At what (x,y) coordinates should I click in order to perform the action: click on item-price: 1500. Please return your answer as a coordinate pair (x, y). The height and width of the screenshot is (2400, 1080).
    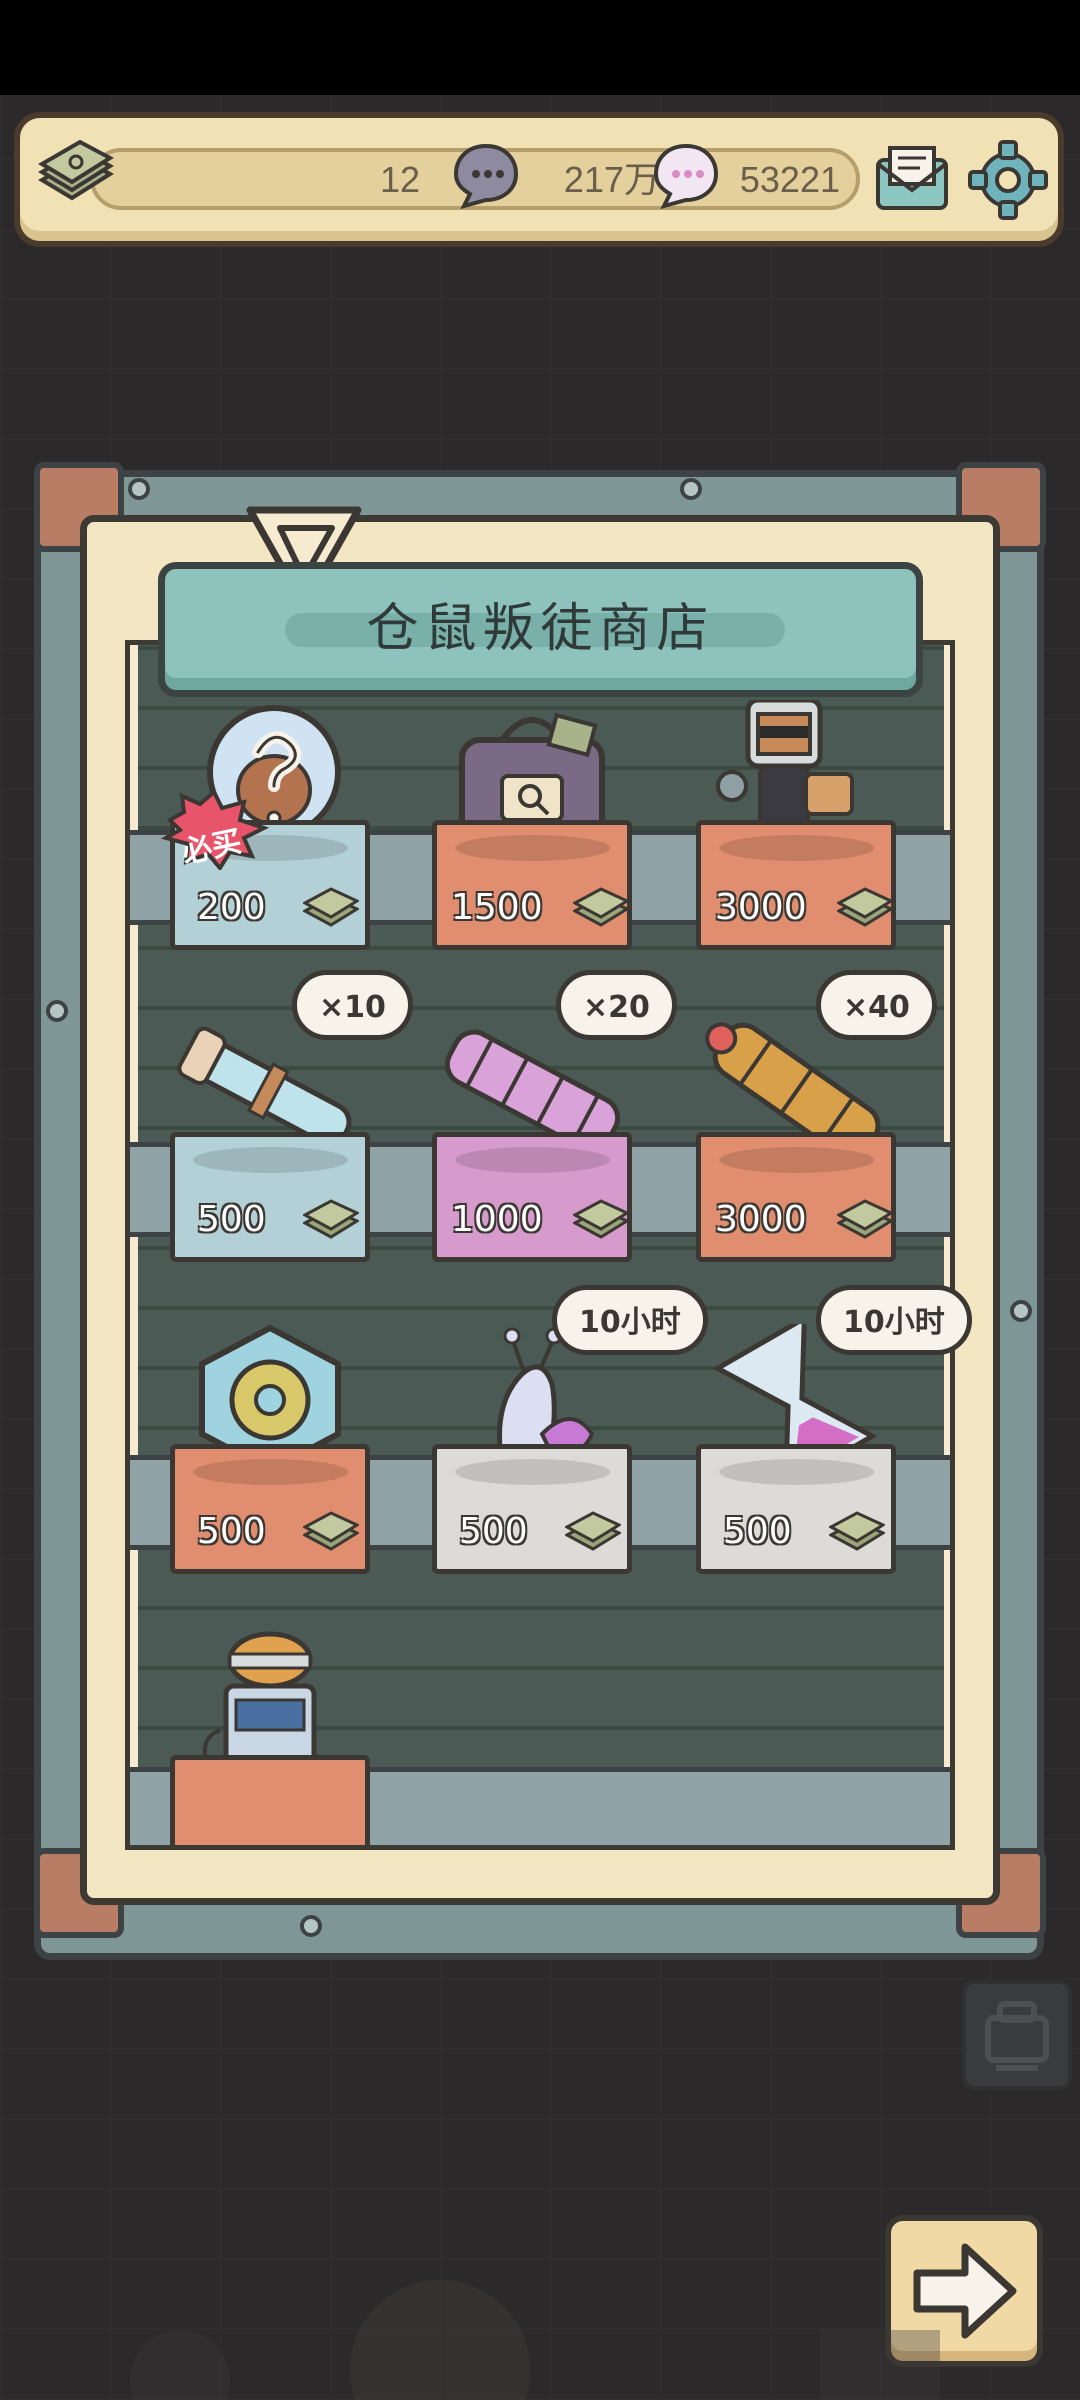
    Looking at the image, I should click on (497, 907).